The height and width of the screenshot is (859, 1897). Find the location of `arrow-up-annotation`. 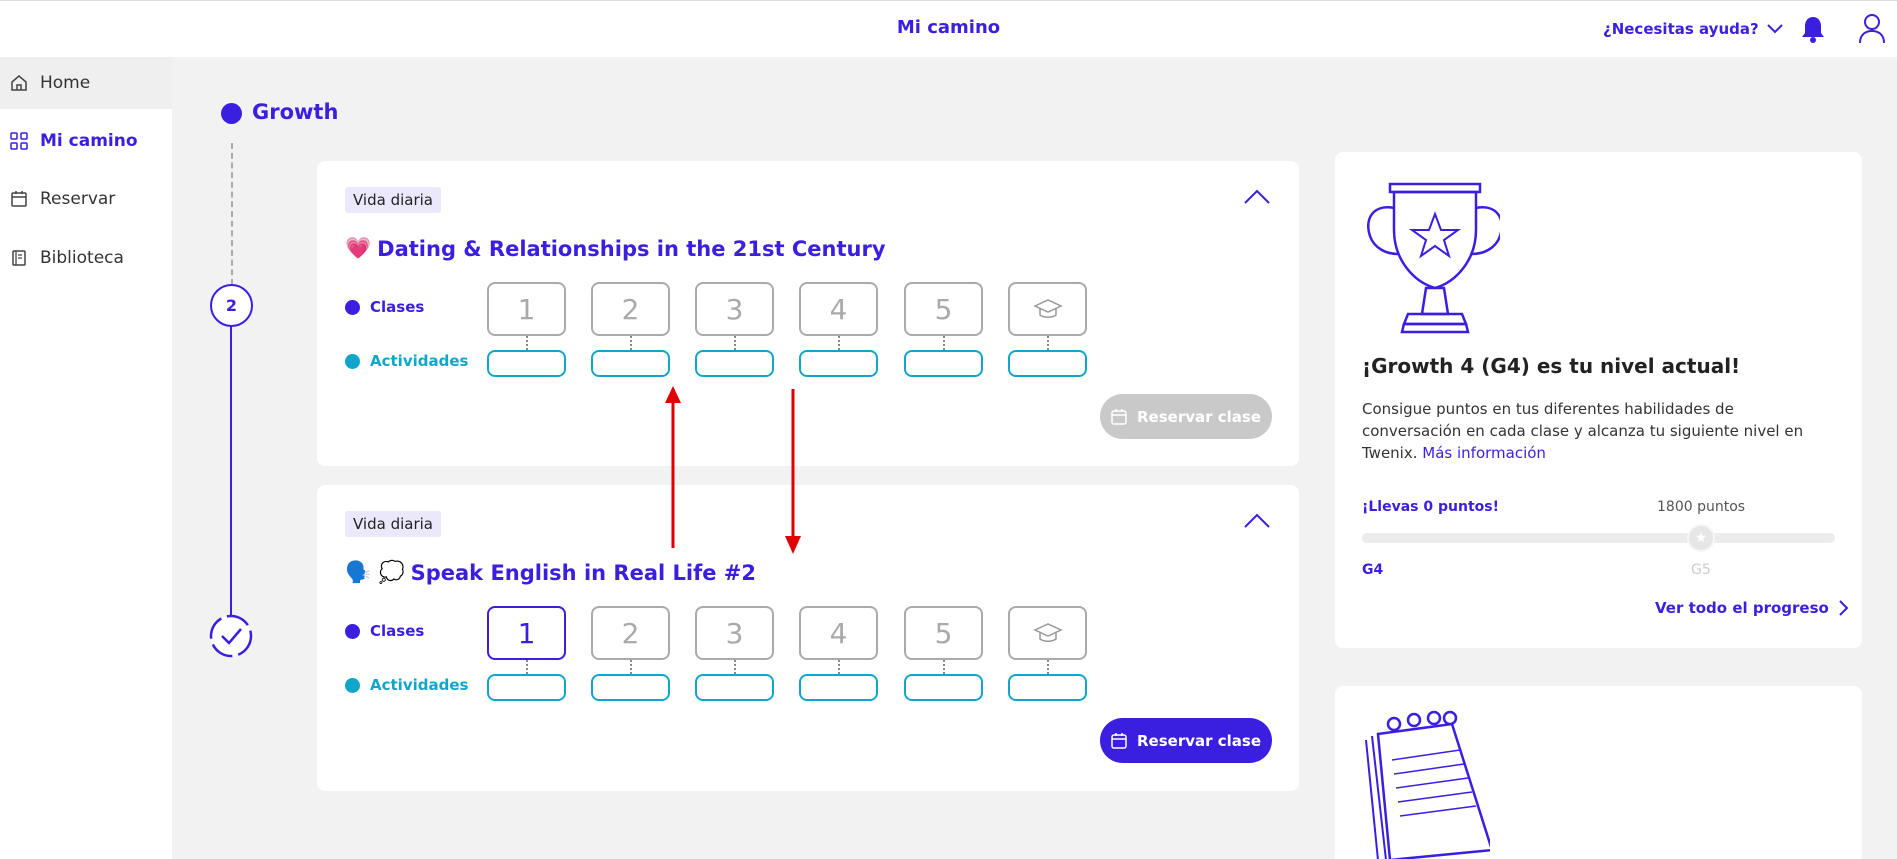

arrow-up-annotation is located at coordinates (673, 467).